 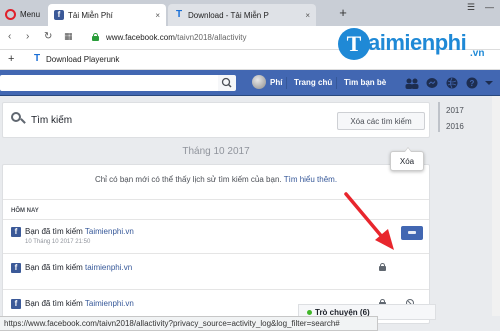 What do you see at coordinates (455, 110) in the screenshot?
I see `year-link-2017: 2017` at bounding box center [455, 110].